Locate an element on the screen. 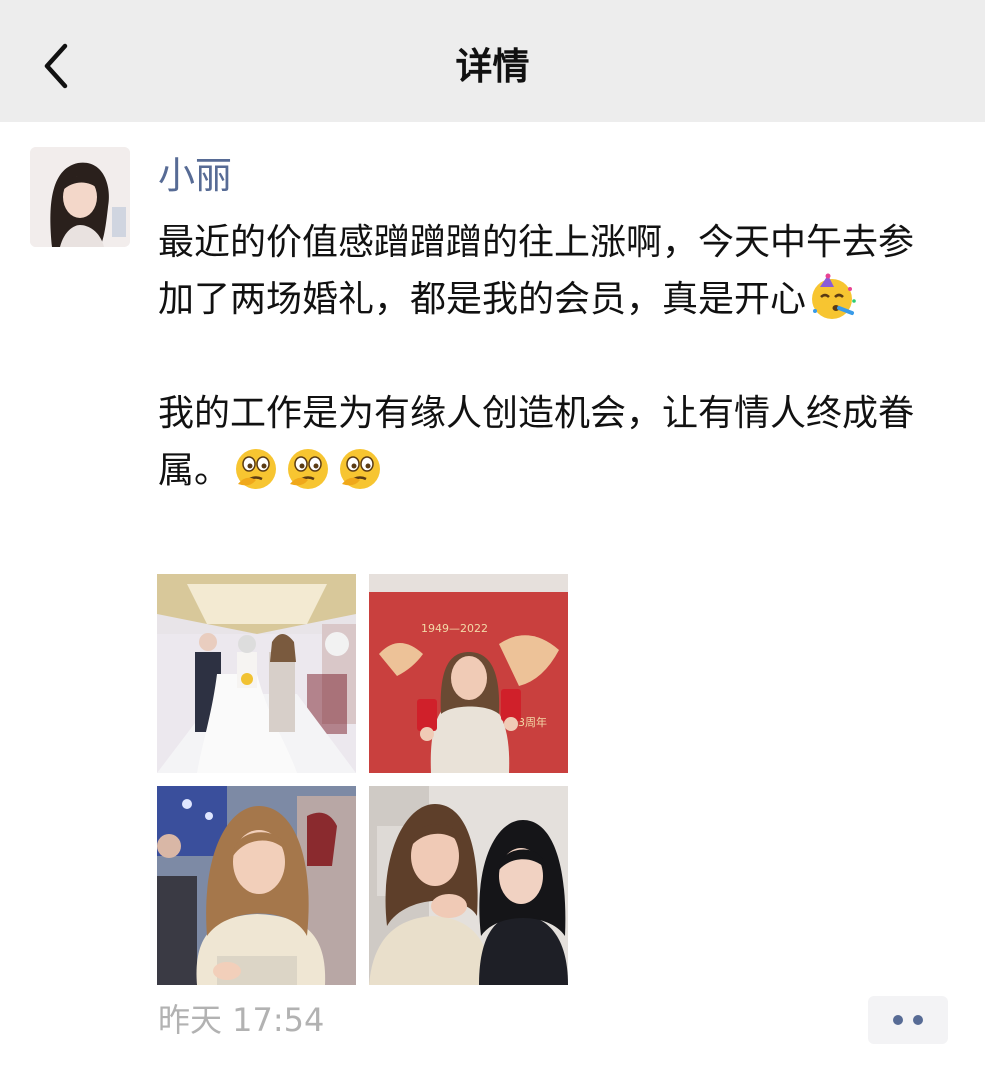 The height and width of the screenshot is (1071, 985). more-actions-button is located at coordinates (908, 1020).